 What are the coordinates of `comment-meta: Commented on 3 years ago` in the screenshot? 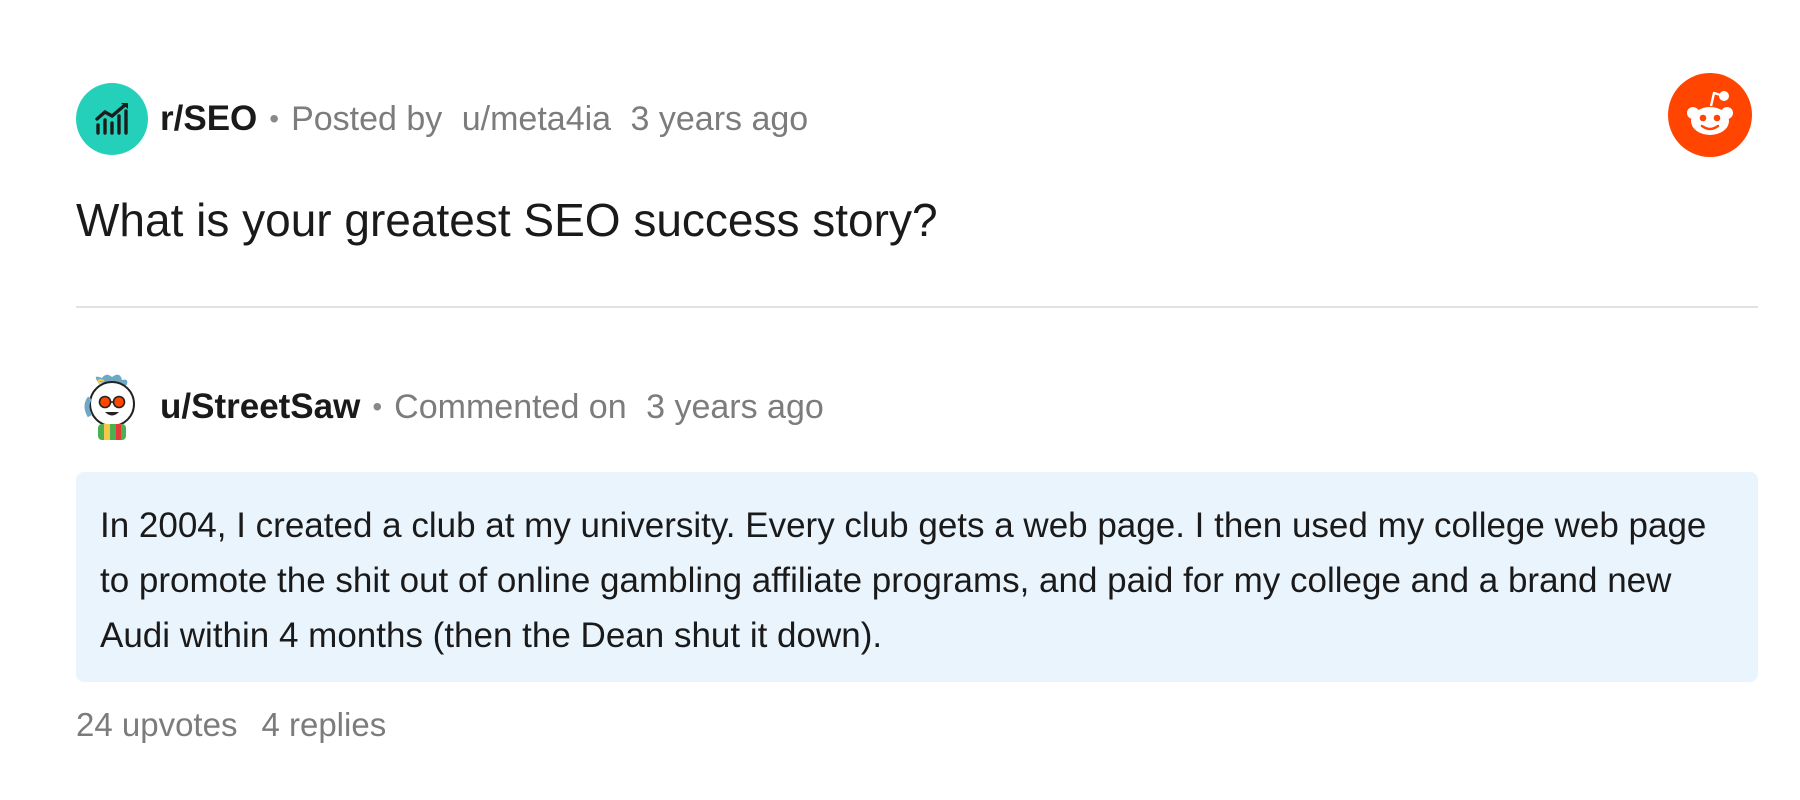 It's located at (609, 407).